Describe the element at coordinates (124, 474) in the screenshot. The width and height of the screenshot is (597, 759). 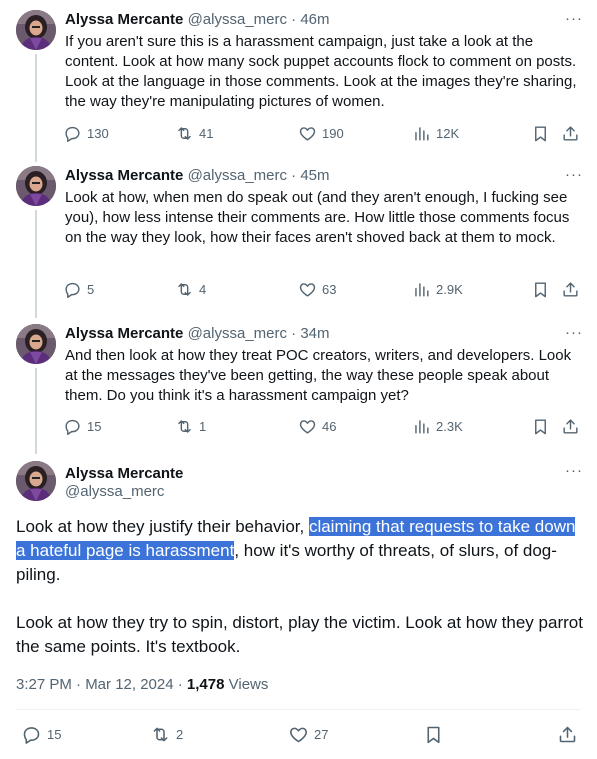
I see `main-author-name: Alyssa Mercante` at that location.